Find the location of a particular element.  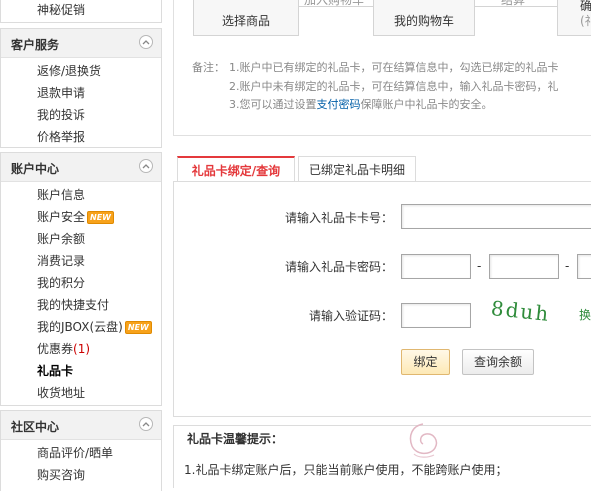

check-balance-button: 查询余额 is located at coordinates (498, 362).